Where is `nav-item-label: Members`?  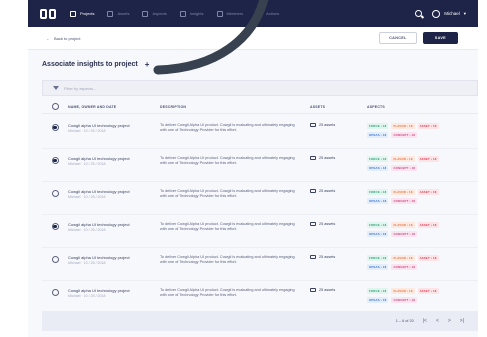
nav-item-label: Members is located at coordinates (235, 13).